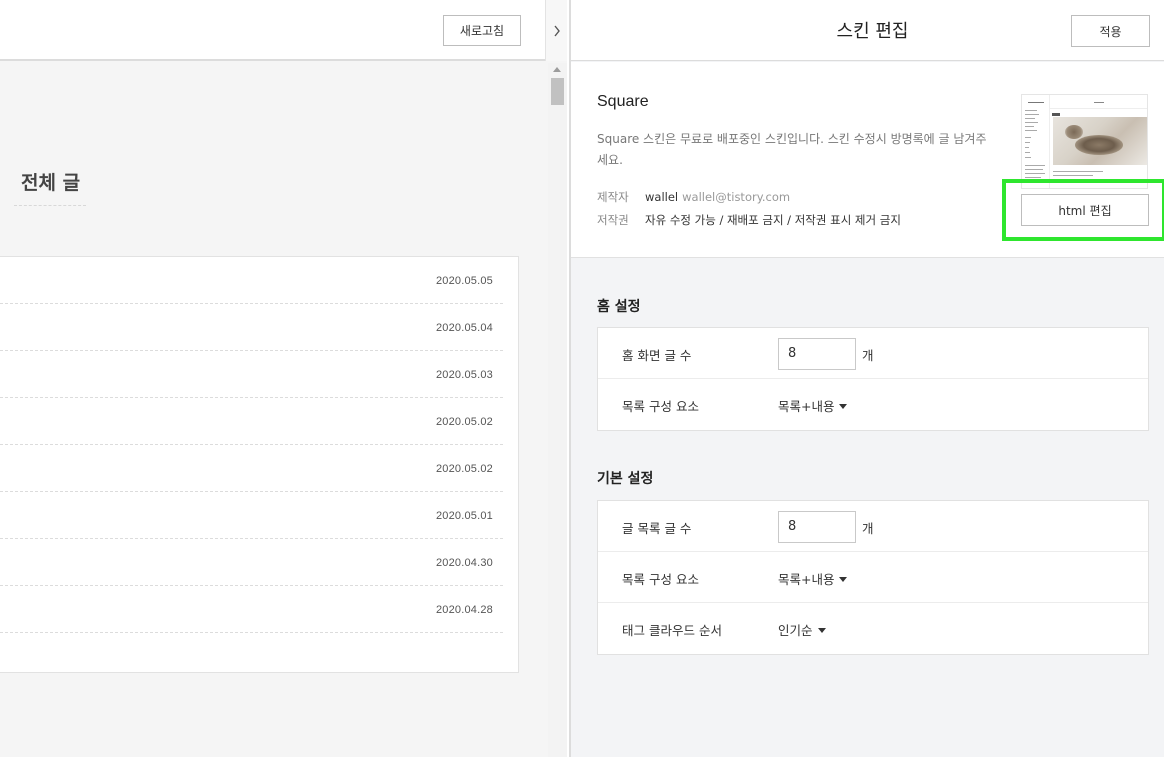 The height and width of the screenshot is (757, 1164). I want to click on list-item: 2020.05.03, so click(251, 374).